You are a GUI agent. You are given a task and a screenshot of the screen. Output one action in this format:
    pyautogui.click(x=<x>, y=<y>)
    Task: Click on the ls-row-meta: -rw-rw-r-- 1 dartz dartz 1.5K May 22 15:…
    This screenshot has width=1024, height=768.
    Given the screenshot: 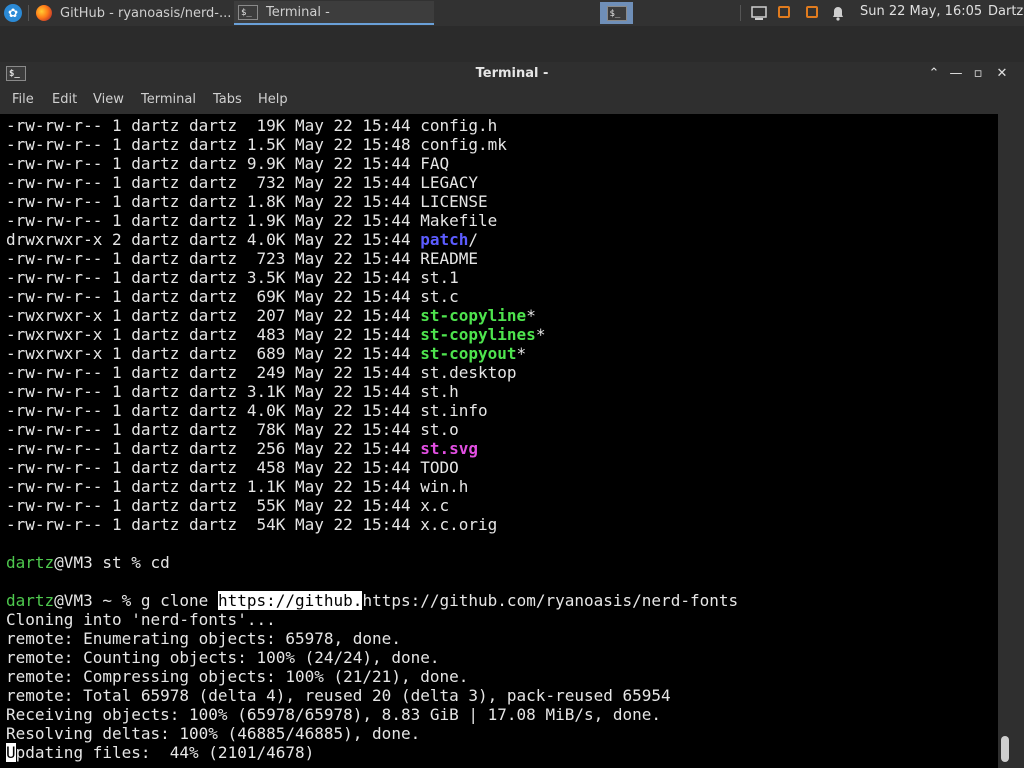 What is the action you would take?
    pyautogui.click(x=213, y=144)
    